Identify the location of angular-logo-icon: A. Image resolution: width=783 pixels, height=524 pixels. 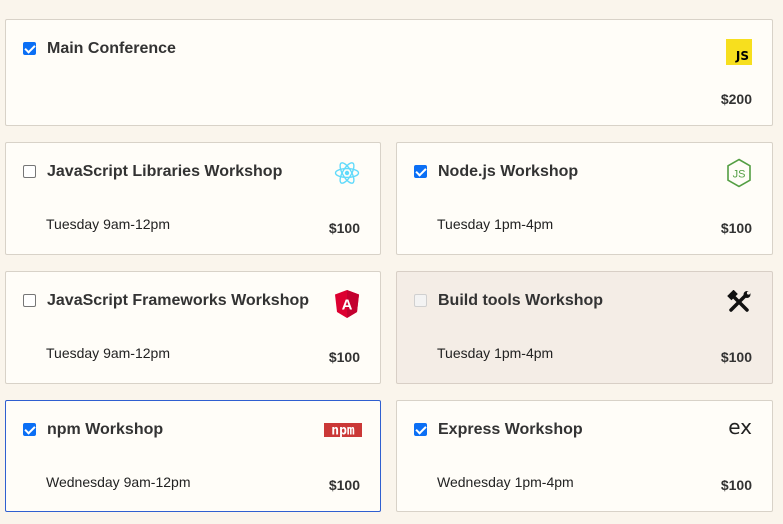
(347, 304).